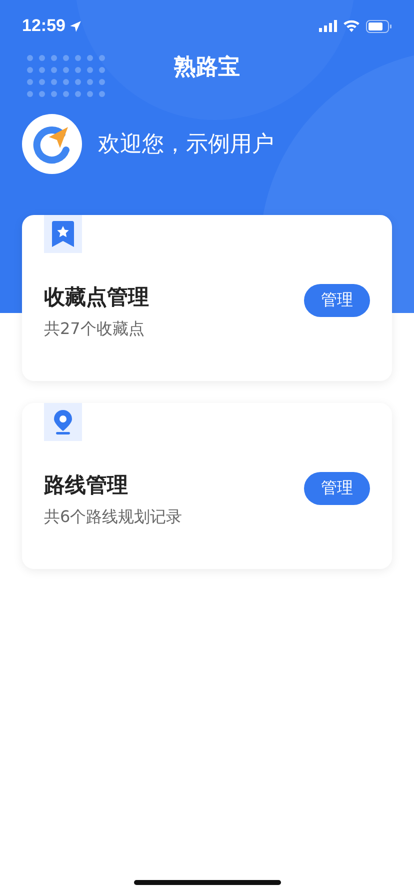 The image size is (414, 896). I want to click on signal-icon, so click(328, 26).